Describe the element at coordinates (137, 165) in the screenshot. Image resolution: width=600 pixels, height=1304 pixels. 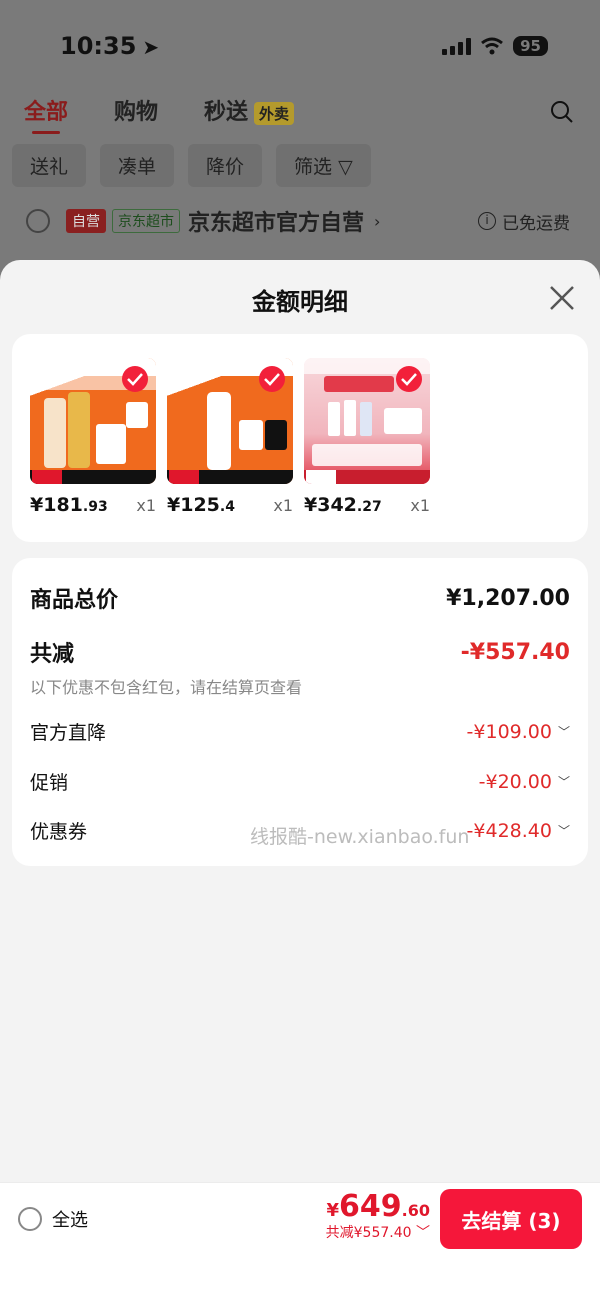
I see `filter-bundle: 凑单` at that location.